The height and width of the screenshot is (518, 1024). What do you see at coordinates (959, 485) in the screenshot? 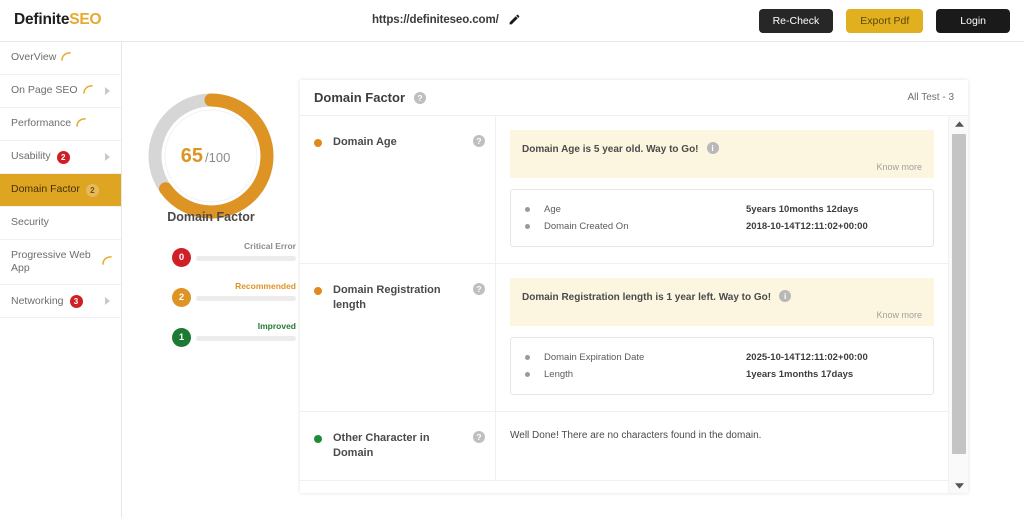
I see `chevron-down-icon` at bounding box center [959, 485].